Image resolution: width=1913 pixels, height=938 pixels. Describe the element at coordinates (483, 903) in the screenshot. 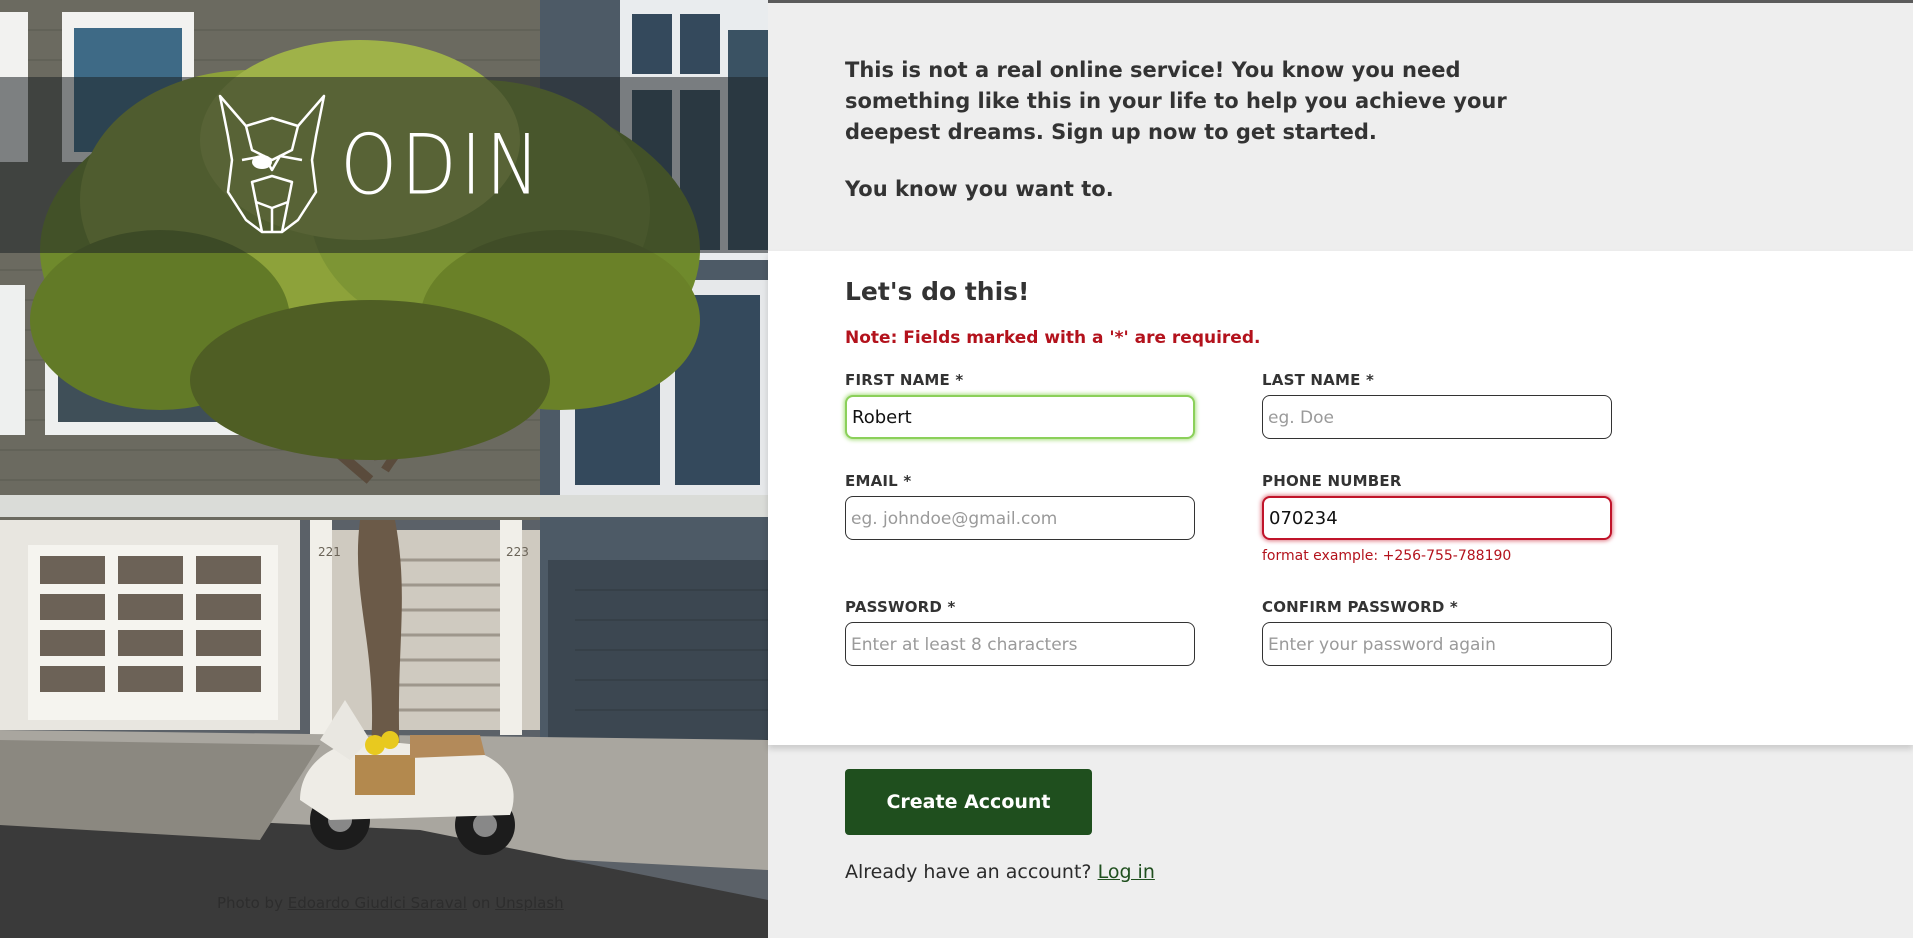

I see `credit-mid: on` at that location.